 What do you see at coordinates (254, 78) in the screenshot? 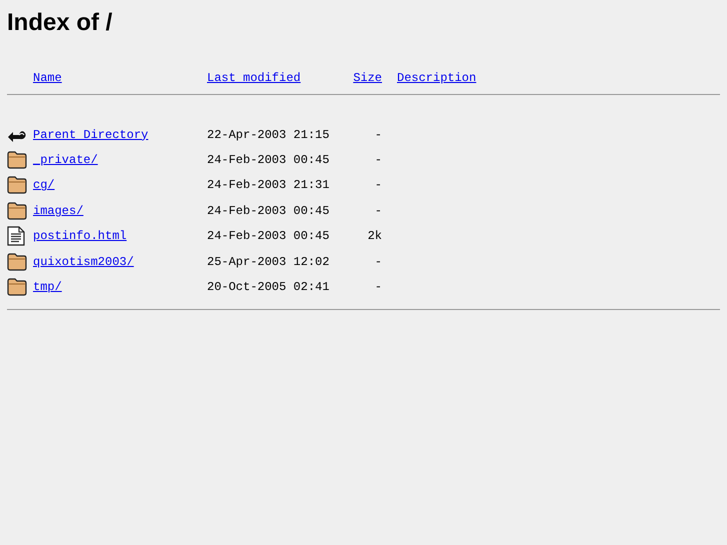
I see `column-link: Last modified` at bounding box center [254, 78].